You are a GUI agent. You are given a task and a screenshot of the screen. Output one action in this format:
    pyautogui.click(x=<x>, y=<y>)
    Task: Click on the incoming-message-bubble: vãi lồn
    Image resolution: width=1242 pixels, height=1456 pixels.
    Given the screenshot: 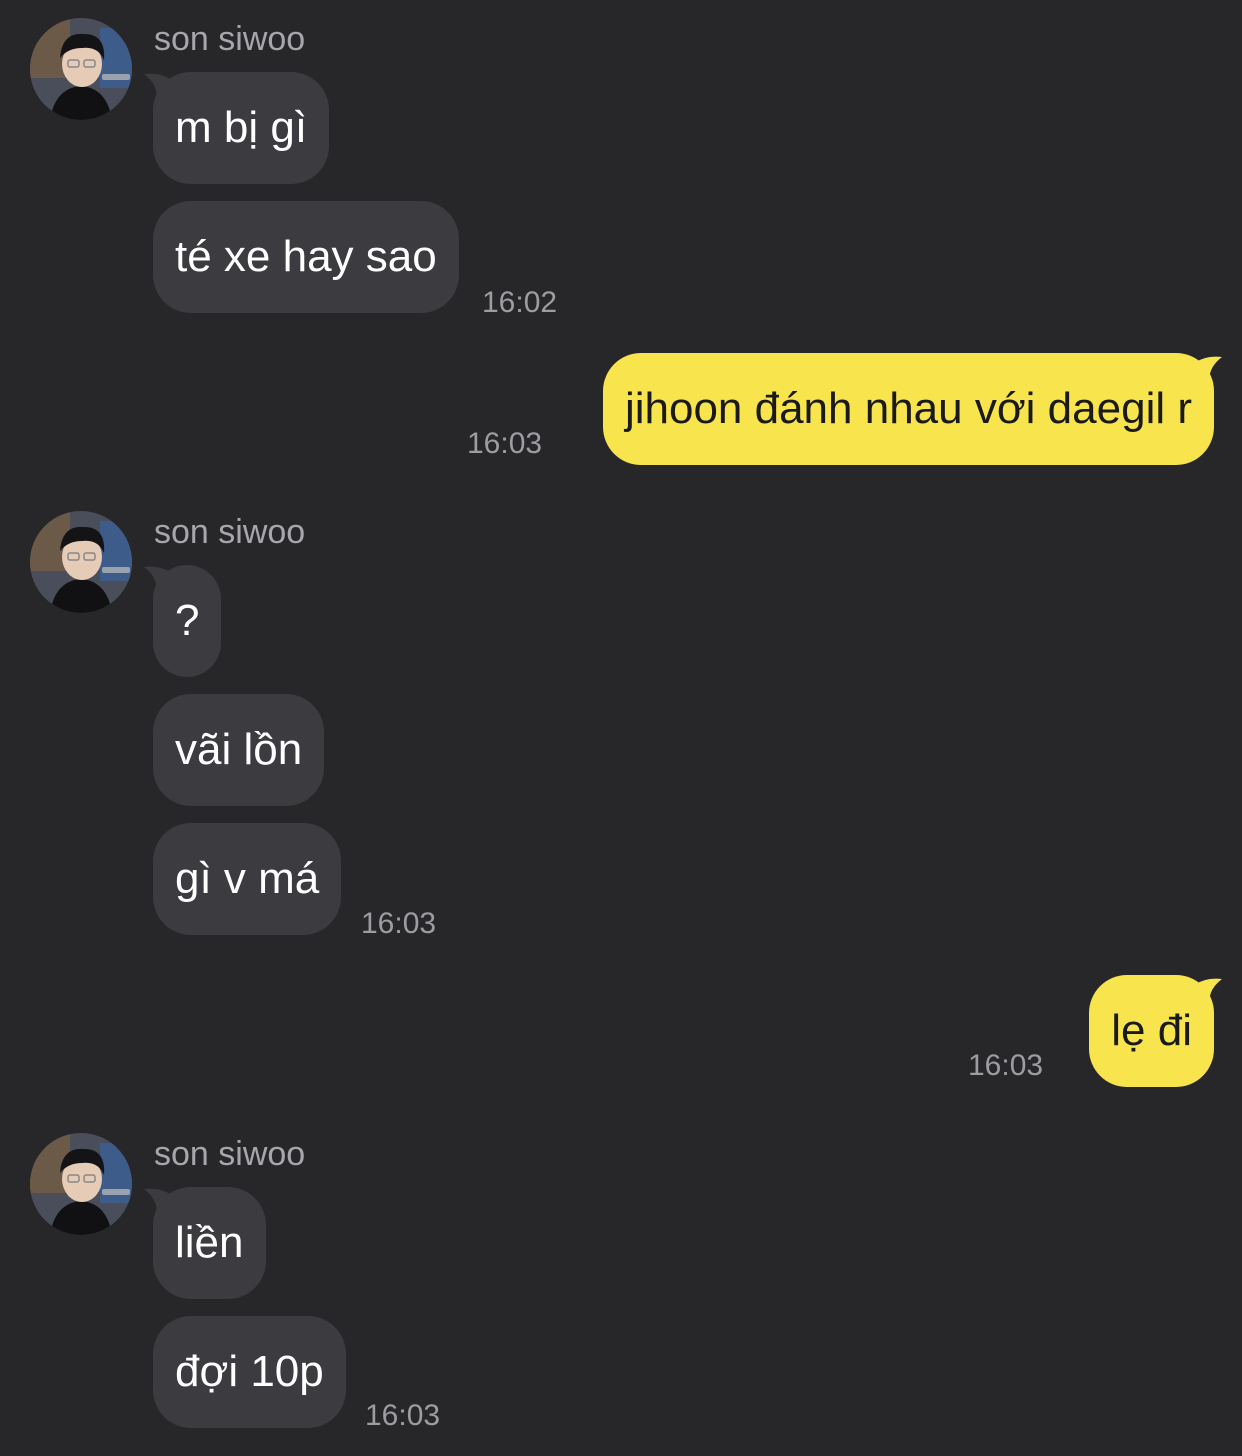 What is the action you would take?
    pyautogui.click(x=239, y=750)
    